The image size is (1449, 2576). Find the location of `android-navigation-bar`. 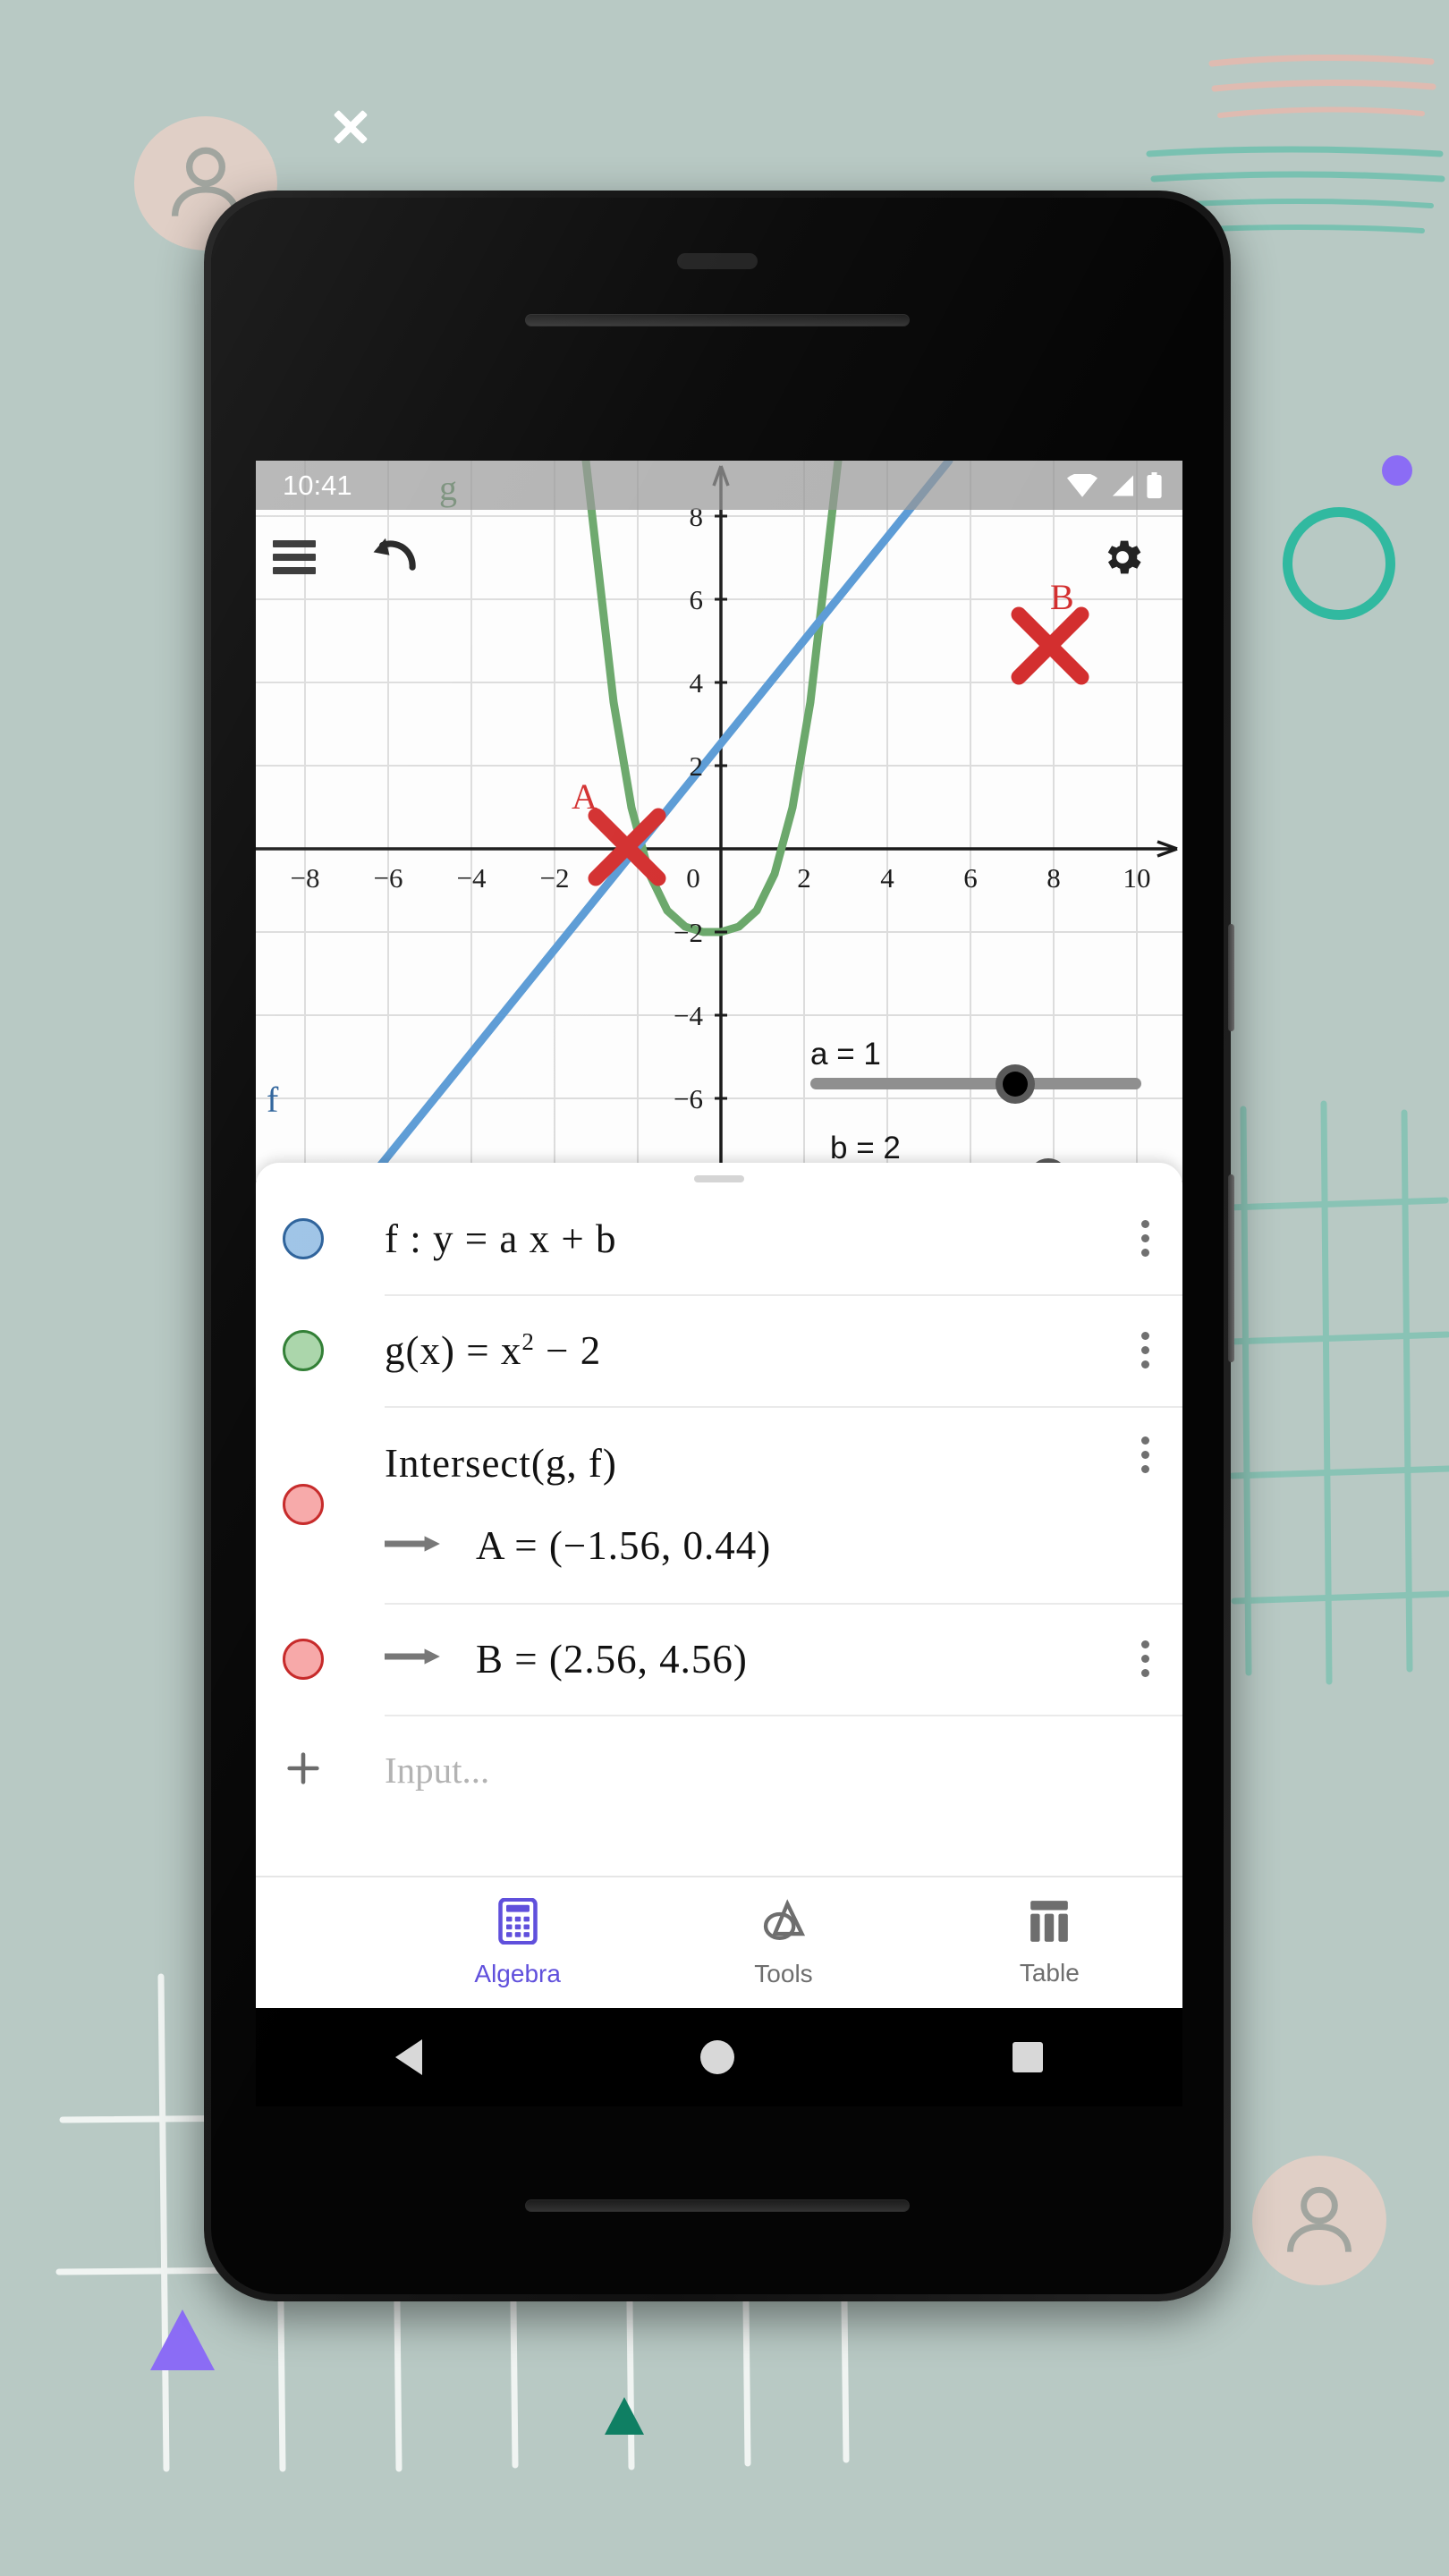

android-navigation-bar is located at coordinates (719, 2057).